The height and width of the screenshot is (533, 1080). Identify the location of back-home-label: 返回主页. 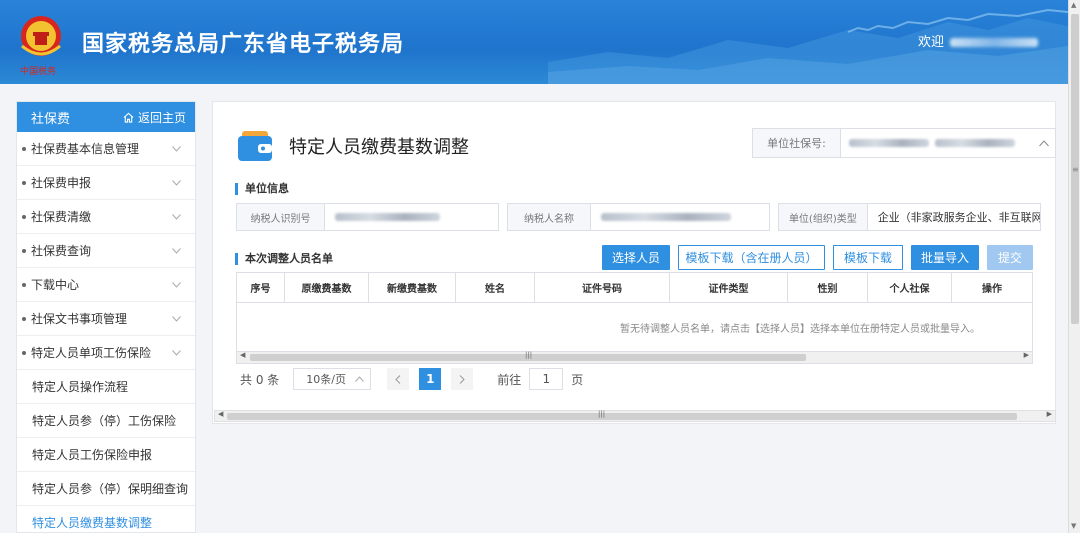
(161, 117).